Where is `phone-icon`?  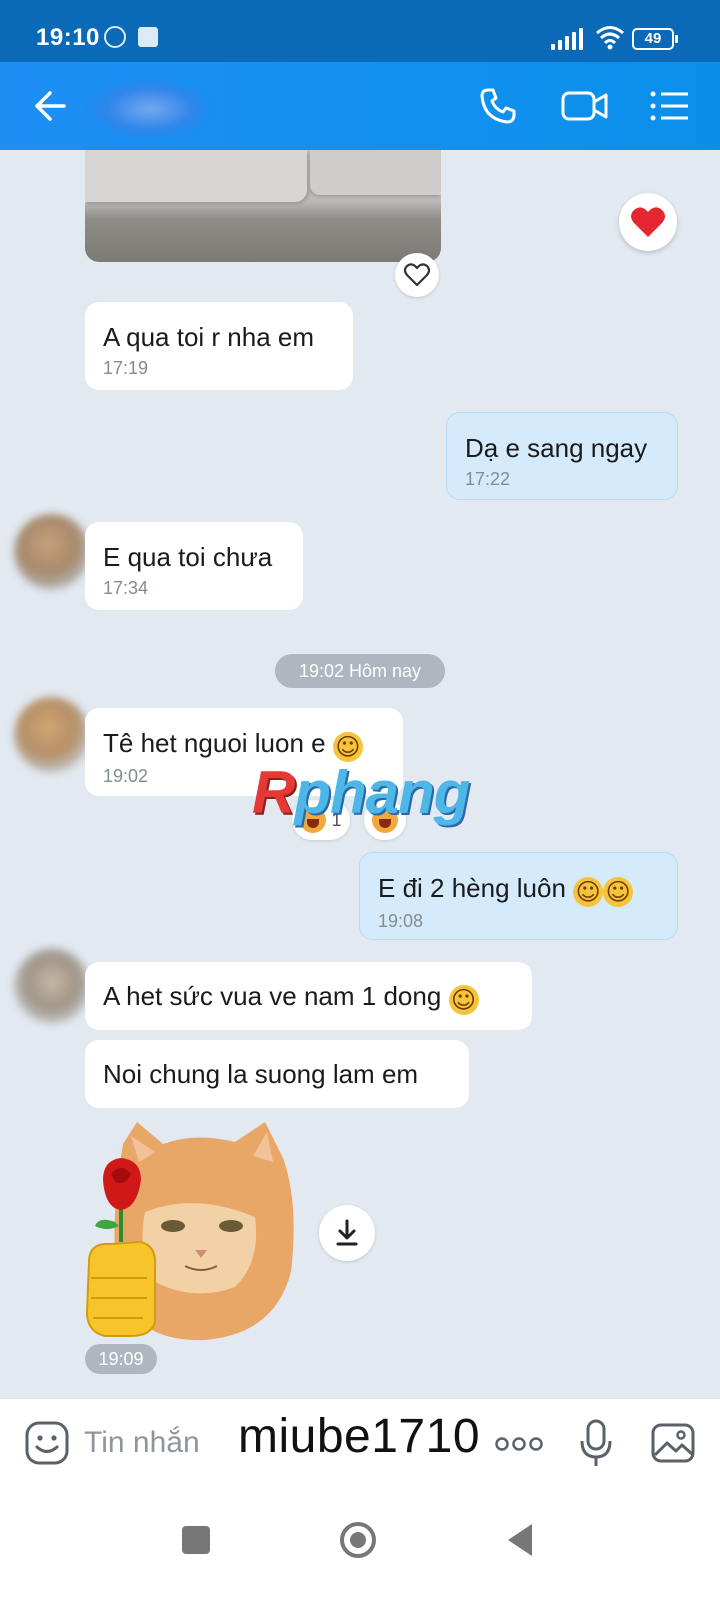
phone-icon is located at coordinates (498, 106).